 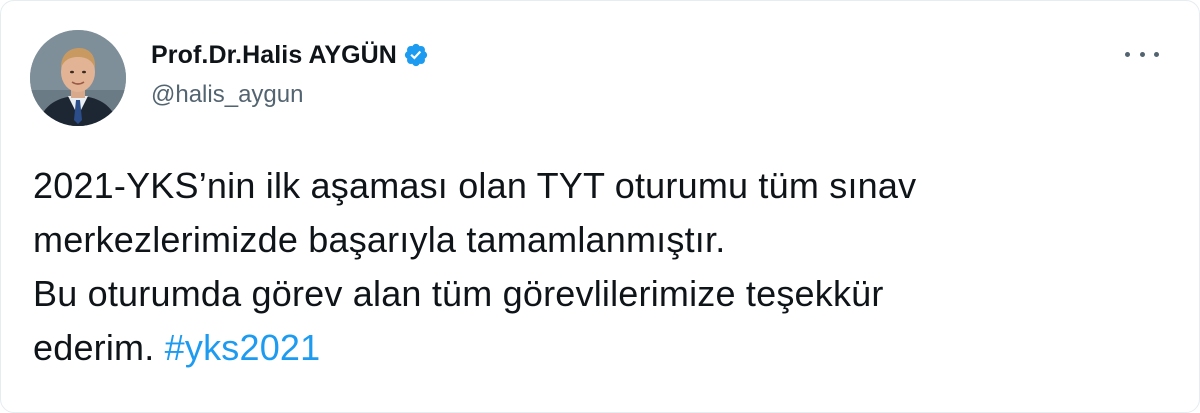 I want to click on hashtag-link: #yks2021, so click(x=243, y=347).